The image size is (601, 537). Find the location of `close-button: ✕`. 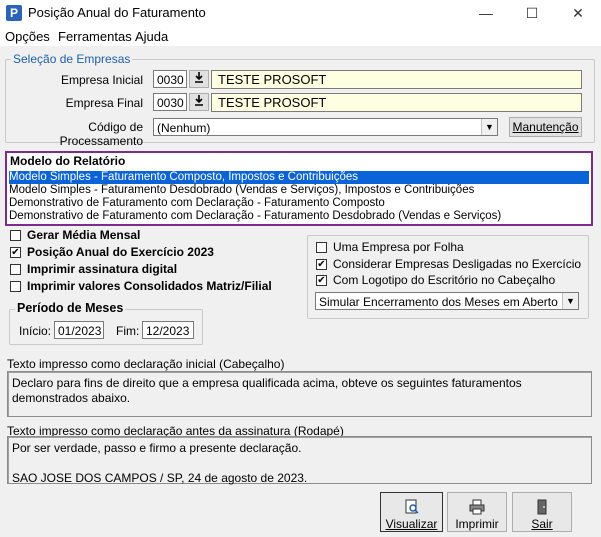

close-button: ✕ is located at coordinates (578, 13).